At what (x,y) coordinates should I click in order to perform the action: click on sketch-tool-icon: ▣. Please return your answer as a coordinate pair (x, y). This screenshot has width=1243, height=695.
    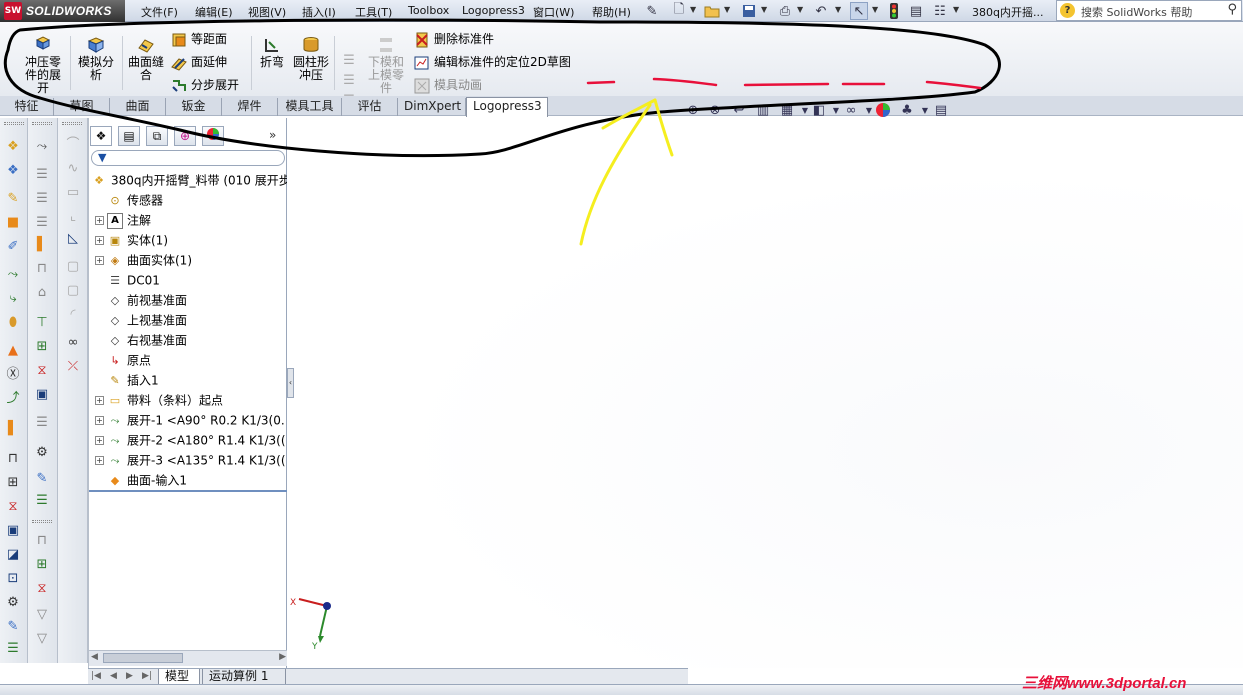
    Looking at the image, I should click on (13, 531).